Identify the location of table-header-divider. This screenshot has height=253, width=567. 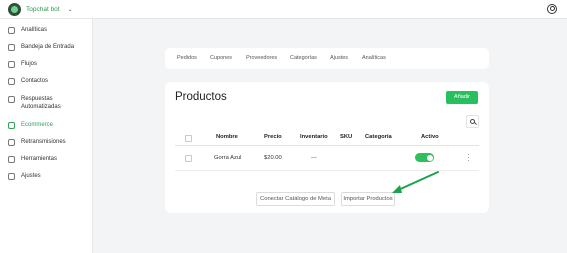
(327, 145).